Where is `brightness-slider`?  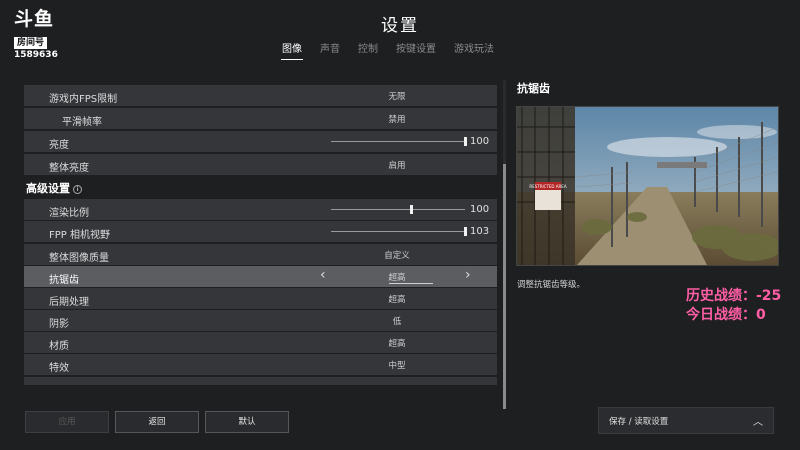
brightness-slider is located at coordinates (399, 141).